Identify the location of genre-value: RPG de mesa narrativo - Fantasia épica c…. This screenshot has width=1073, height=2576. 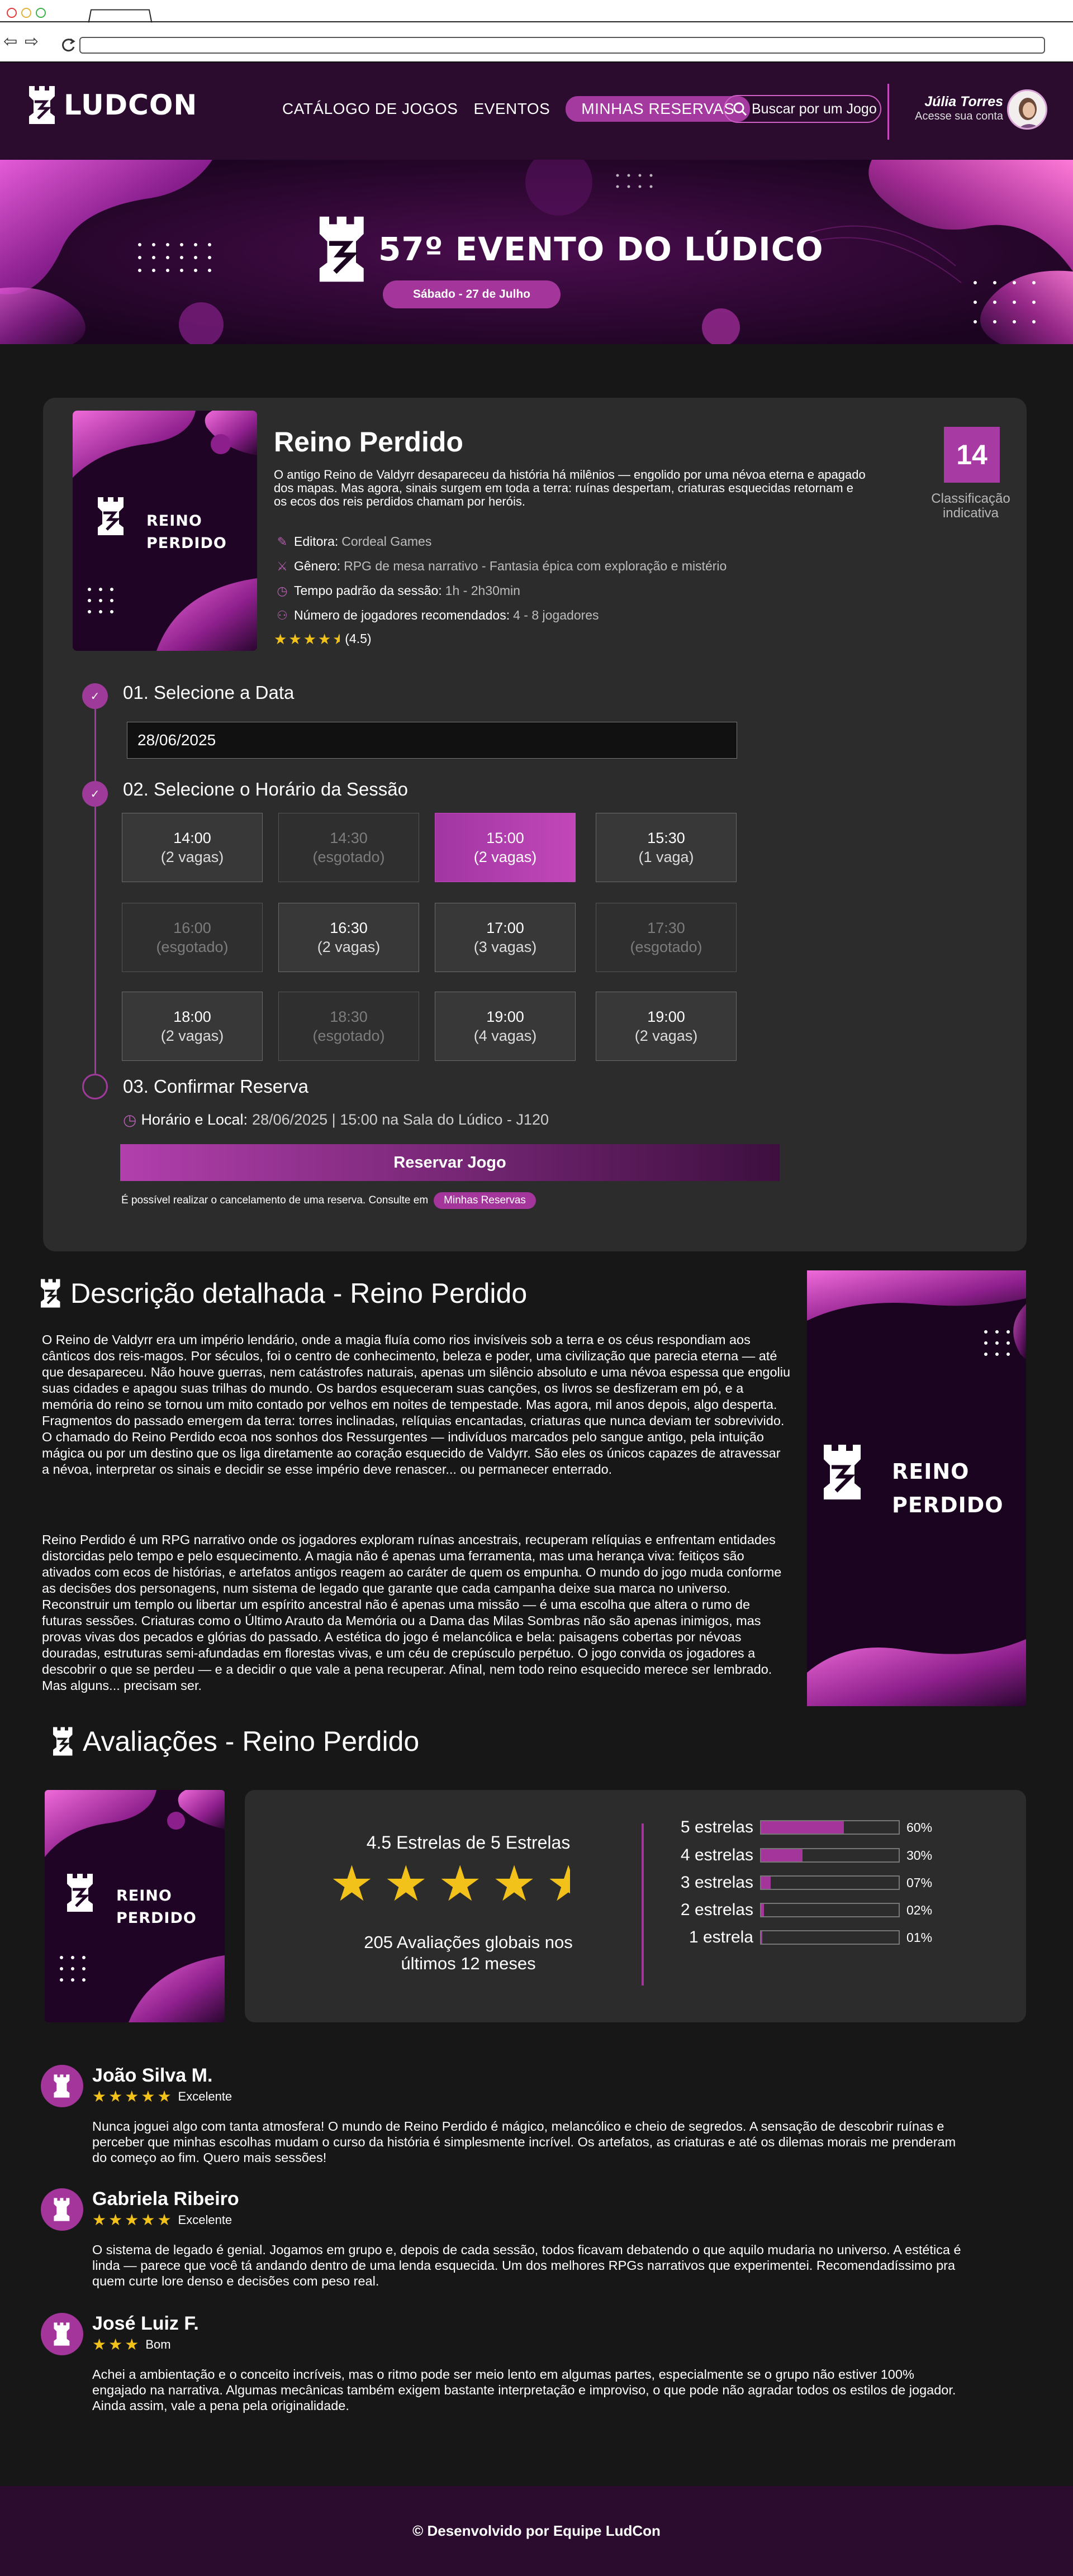
(535, 566).